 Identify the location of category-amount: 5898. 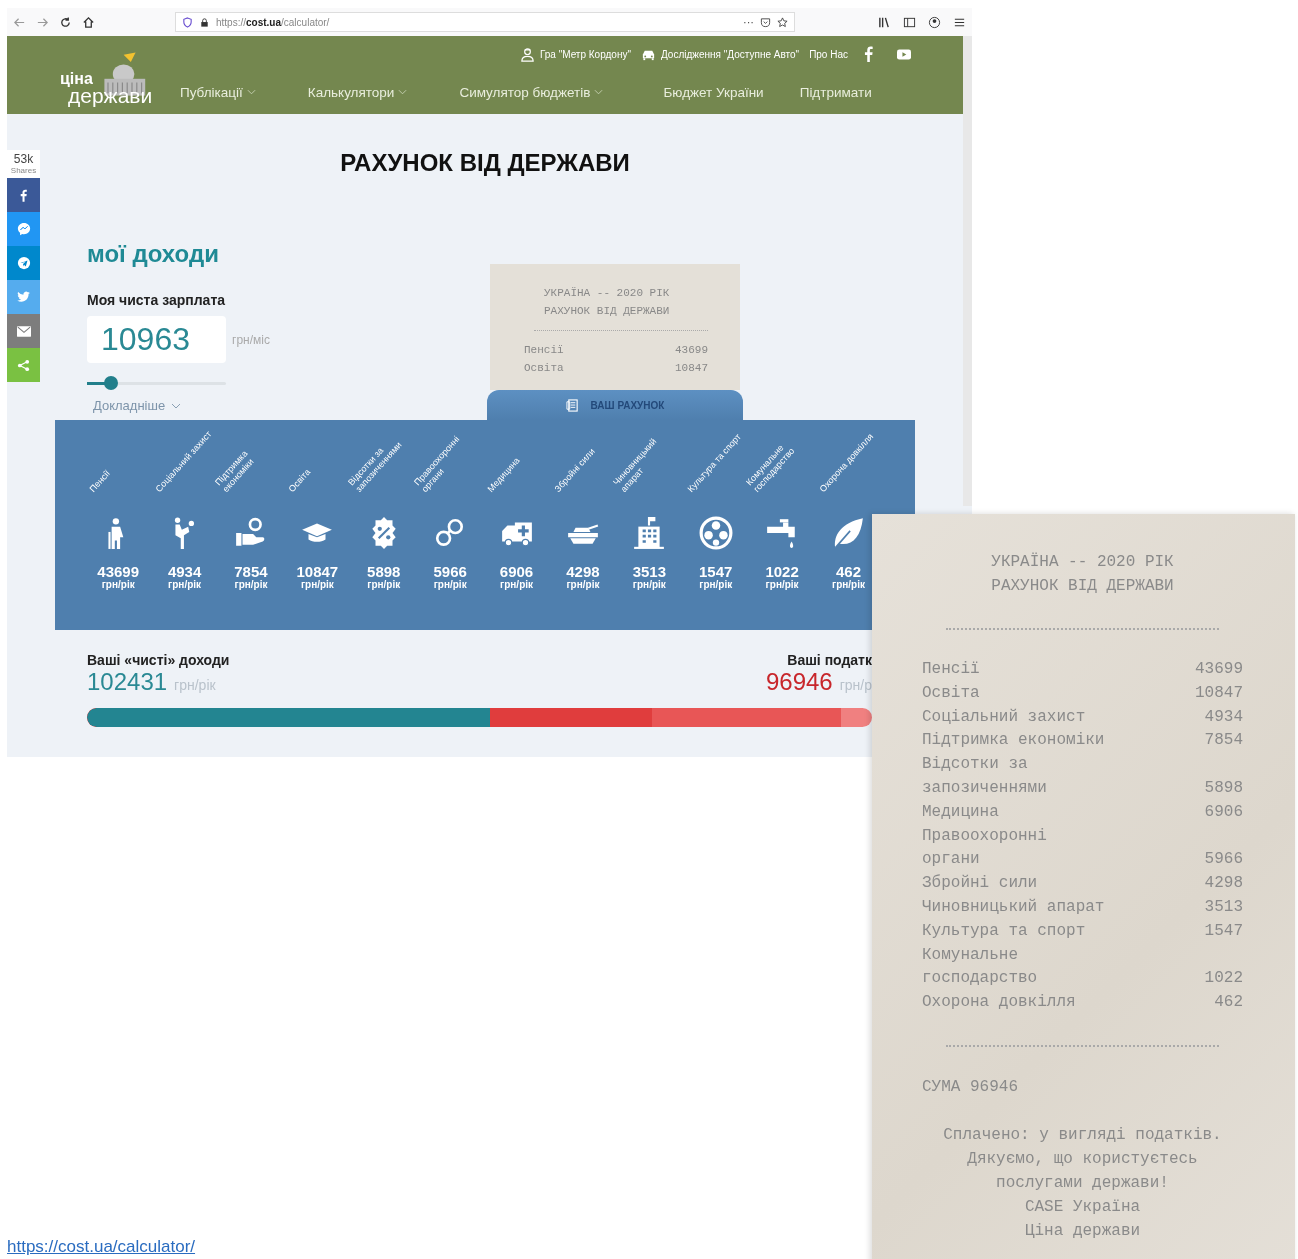
(384, 571).